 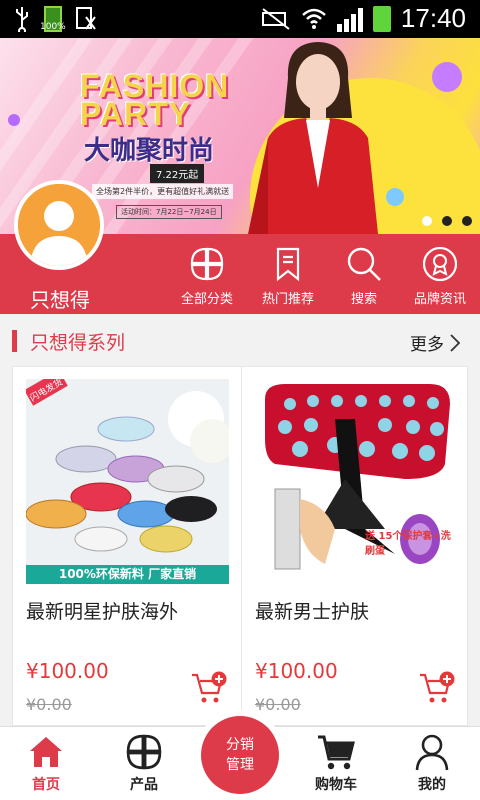 What do you see at coordinates (381, 18) in the screenshot?
I see `battery-icon` at bounding box center [381, 18].